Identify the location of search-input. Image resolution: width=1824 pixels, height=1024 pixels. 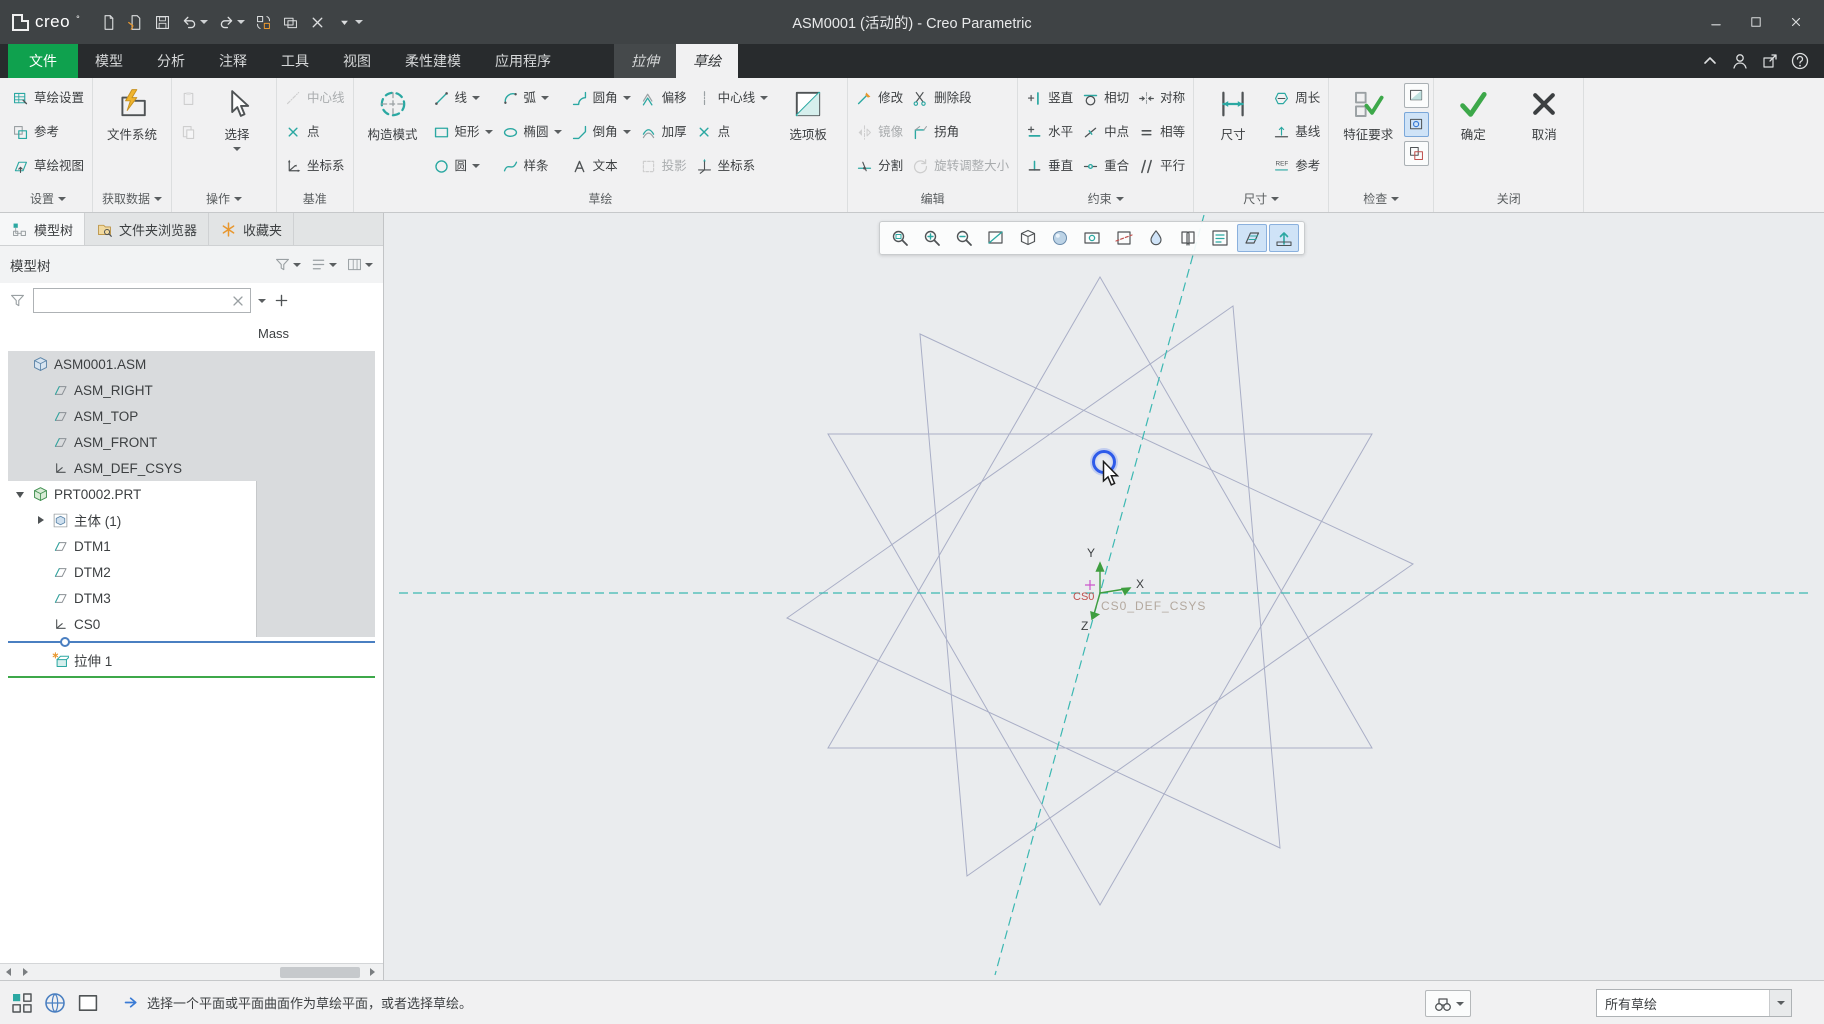
(142, 300).